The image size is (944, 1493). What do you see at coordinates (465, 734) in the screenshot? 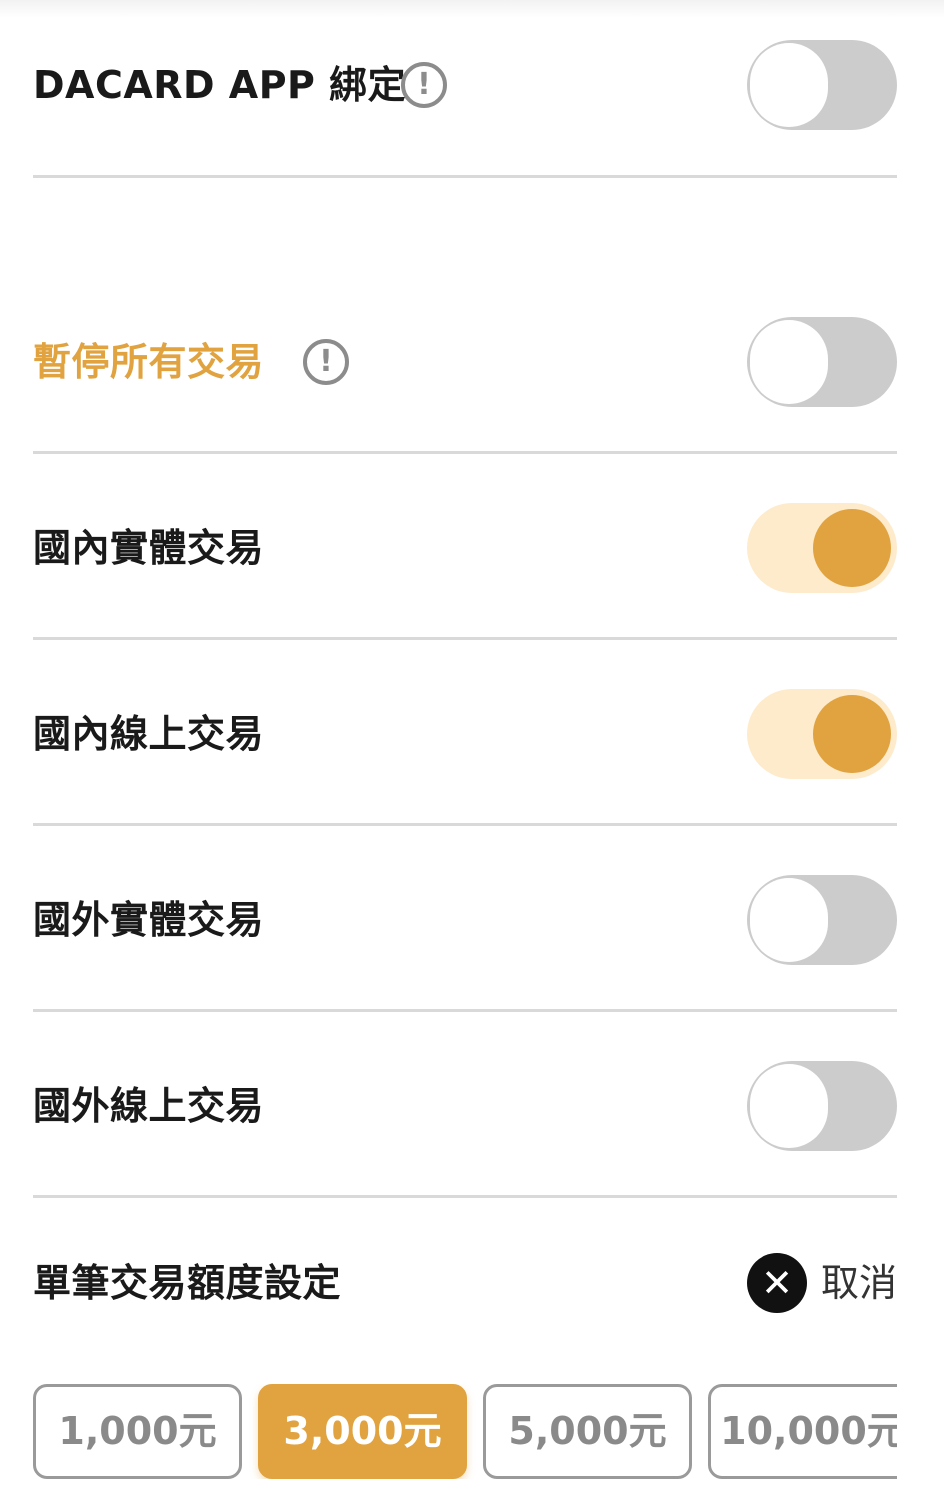
I see `domestic-online-row: 國內線上交易` at bounding box center [465, 734].